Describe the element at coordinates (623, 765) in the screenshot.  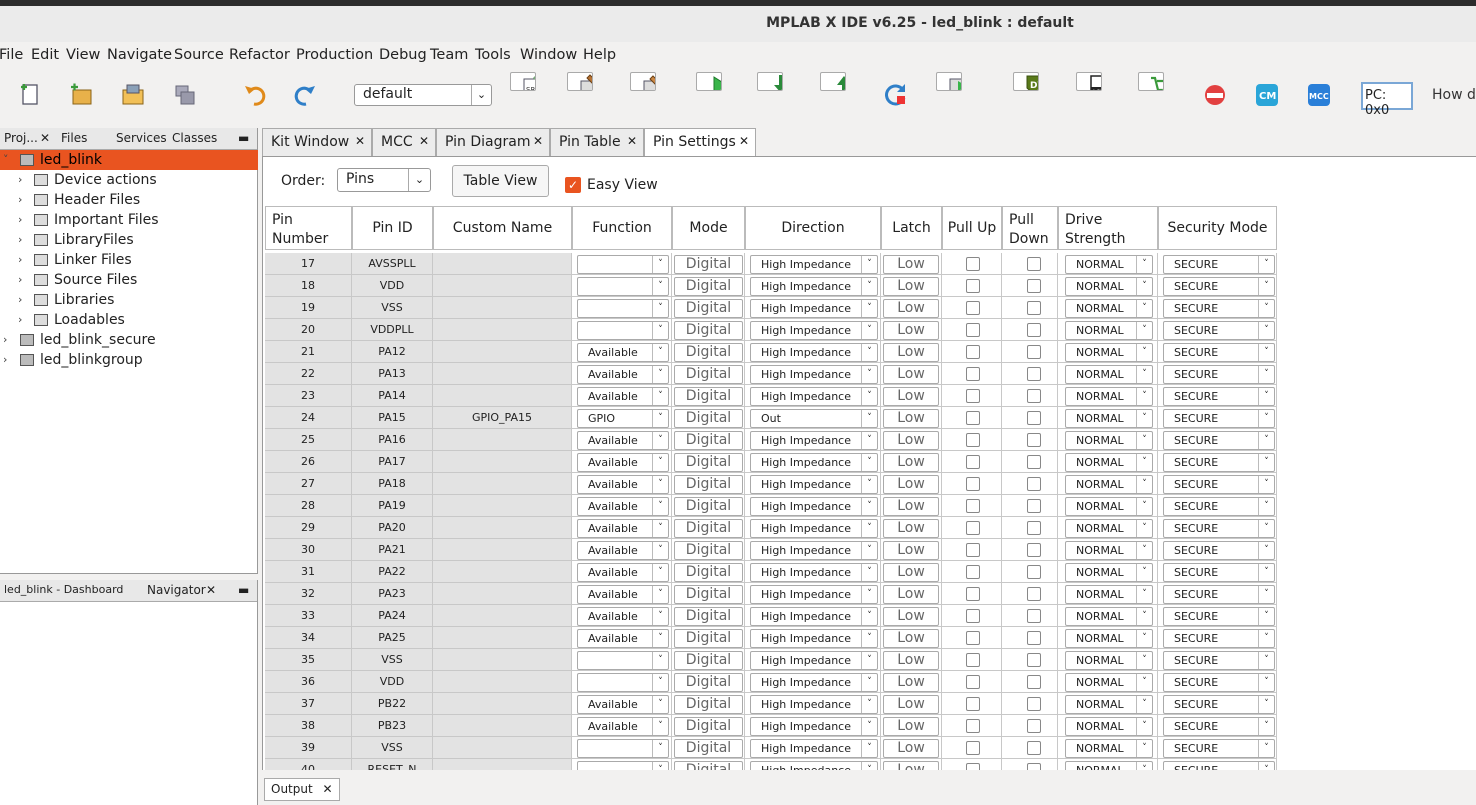
I see `function-select: ˅` at that location.